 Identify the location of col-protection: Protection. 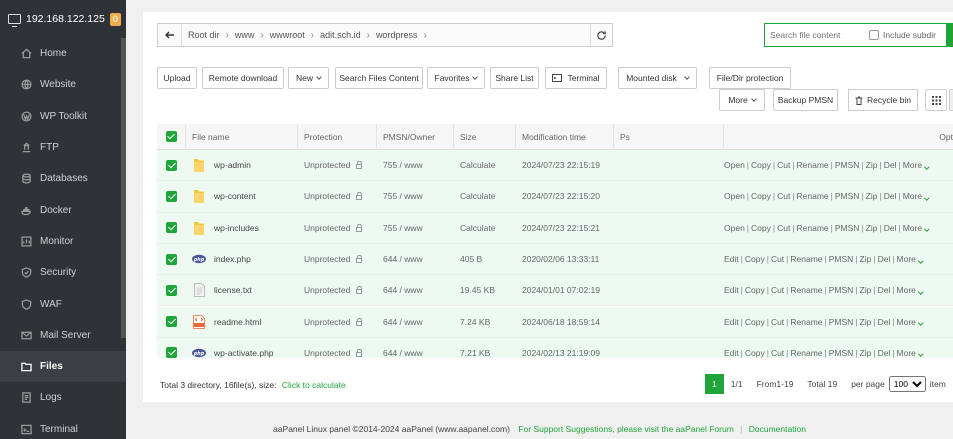
(337, 137).